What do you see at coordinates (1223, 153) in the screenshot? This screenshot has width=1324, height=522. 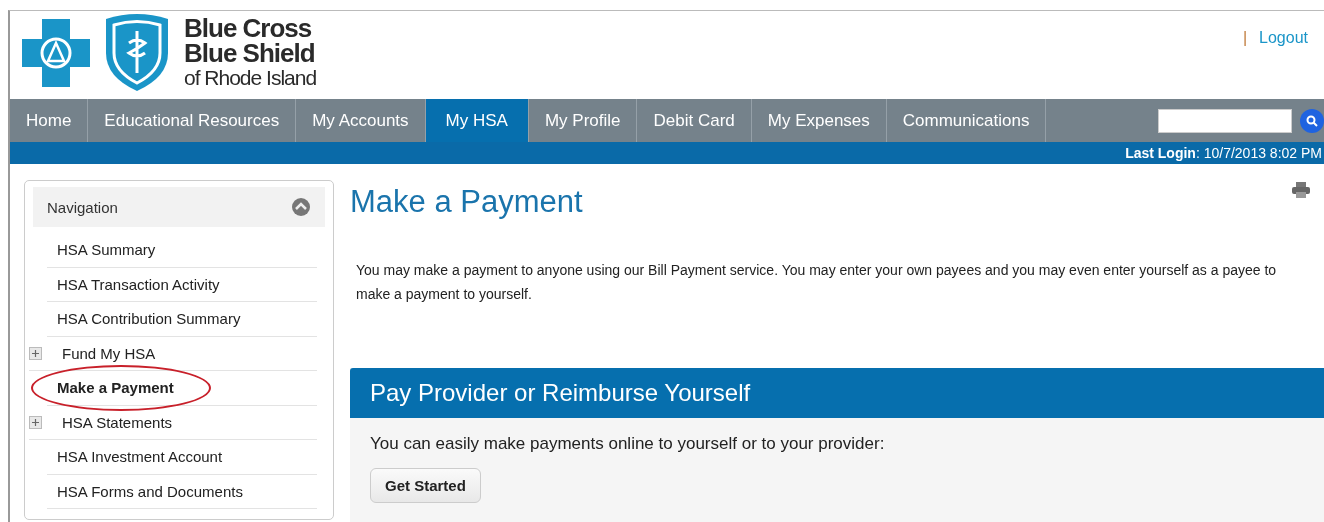 I see `last-login-text: Last Login: 10/7/2013 8:02 PM` at bounding box center [1223, 153].